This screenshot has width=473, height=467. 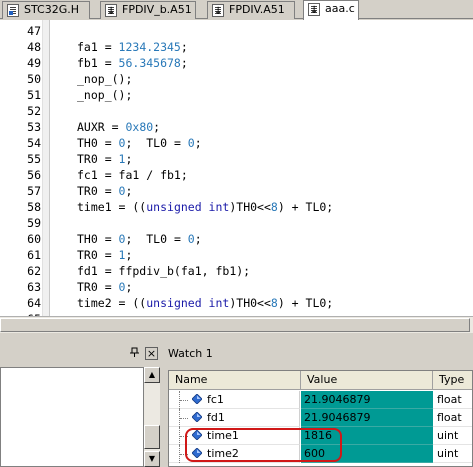 What do you see at coordinates (52, 9) in the screenshot?
I see `tab-label: STC32G.H` at bounding box center [52, 9].